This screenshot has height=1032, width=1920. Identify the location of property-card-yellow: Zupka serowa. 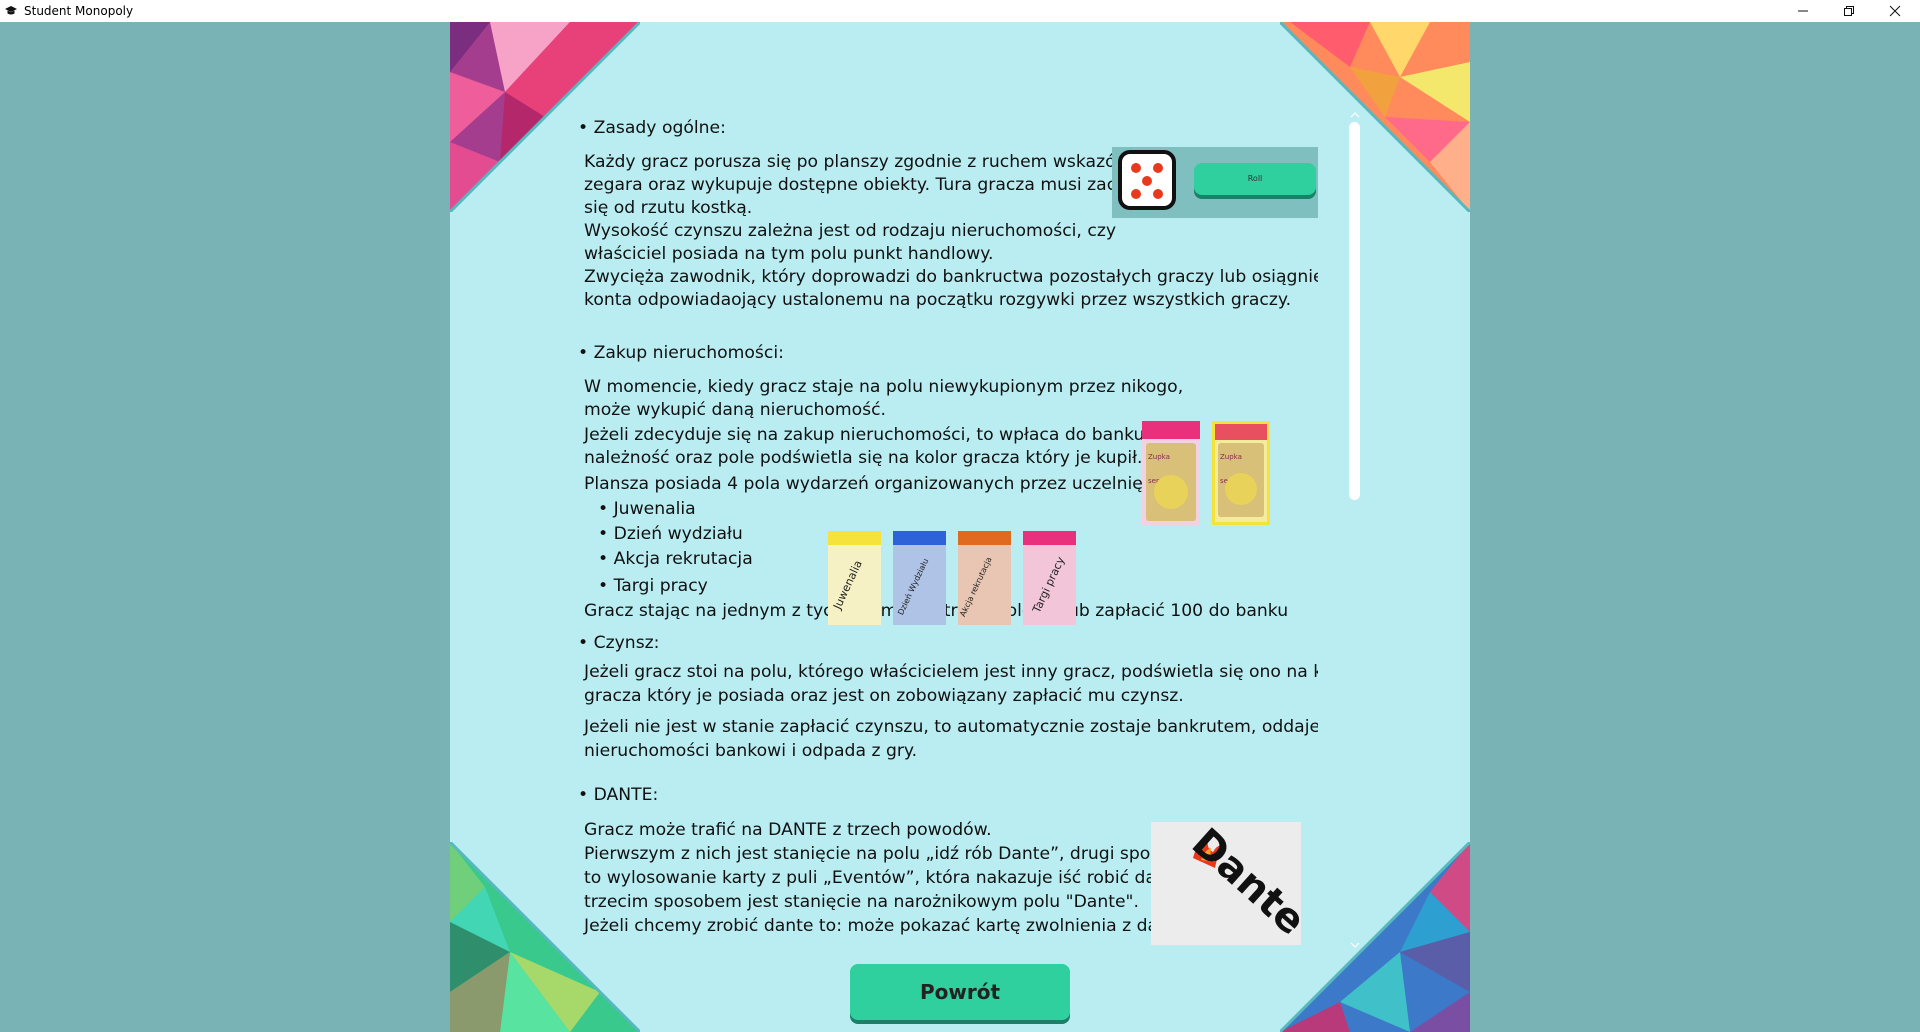
(1241, 473).